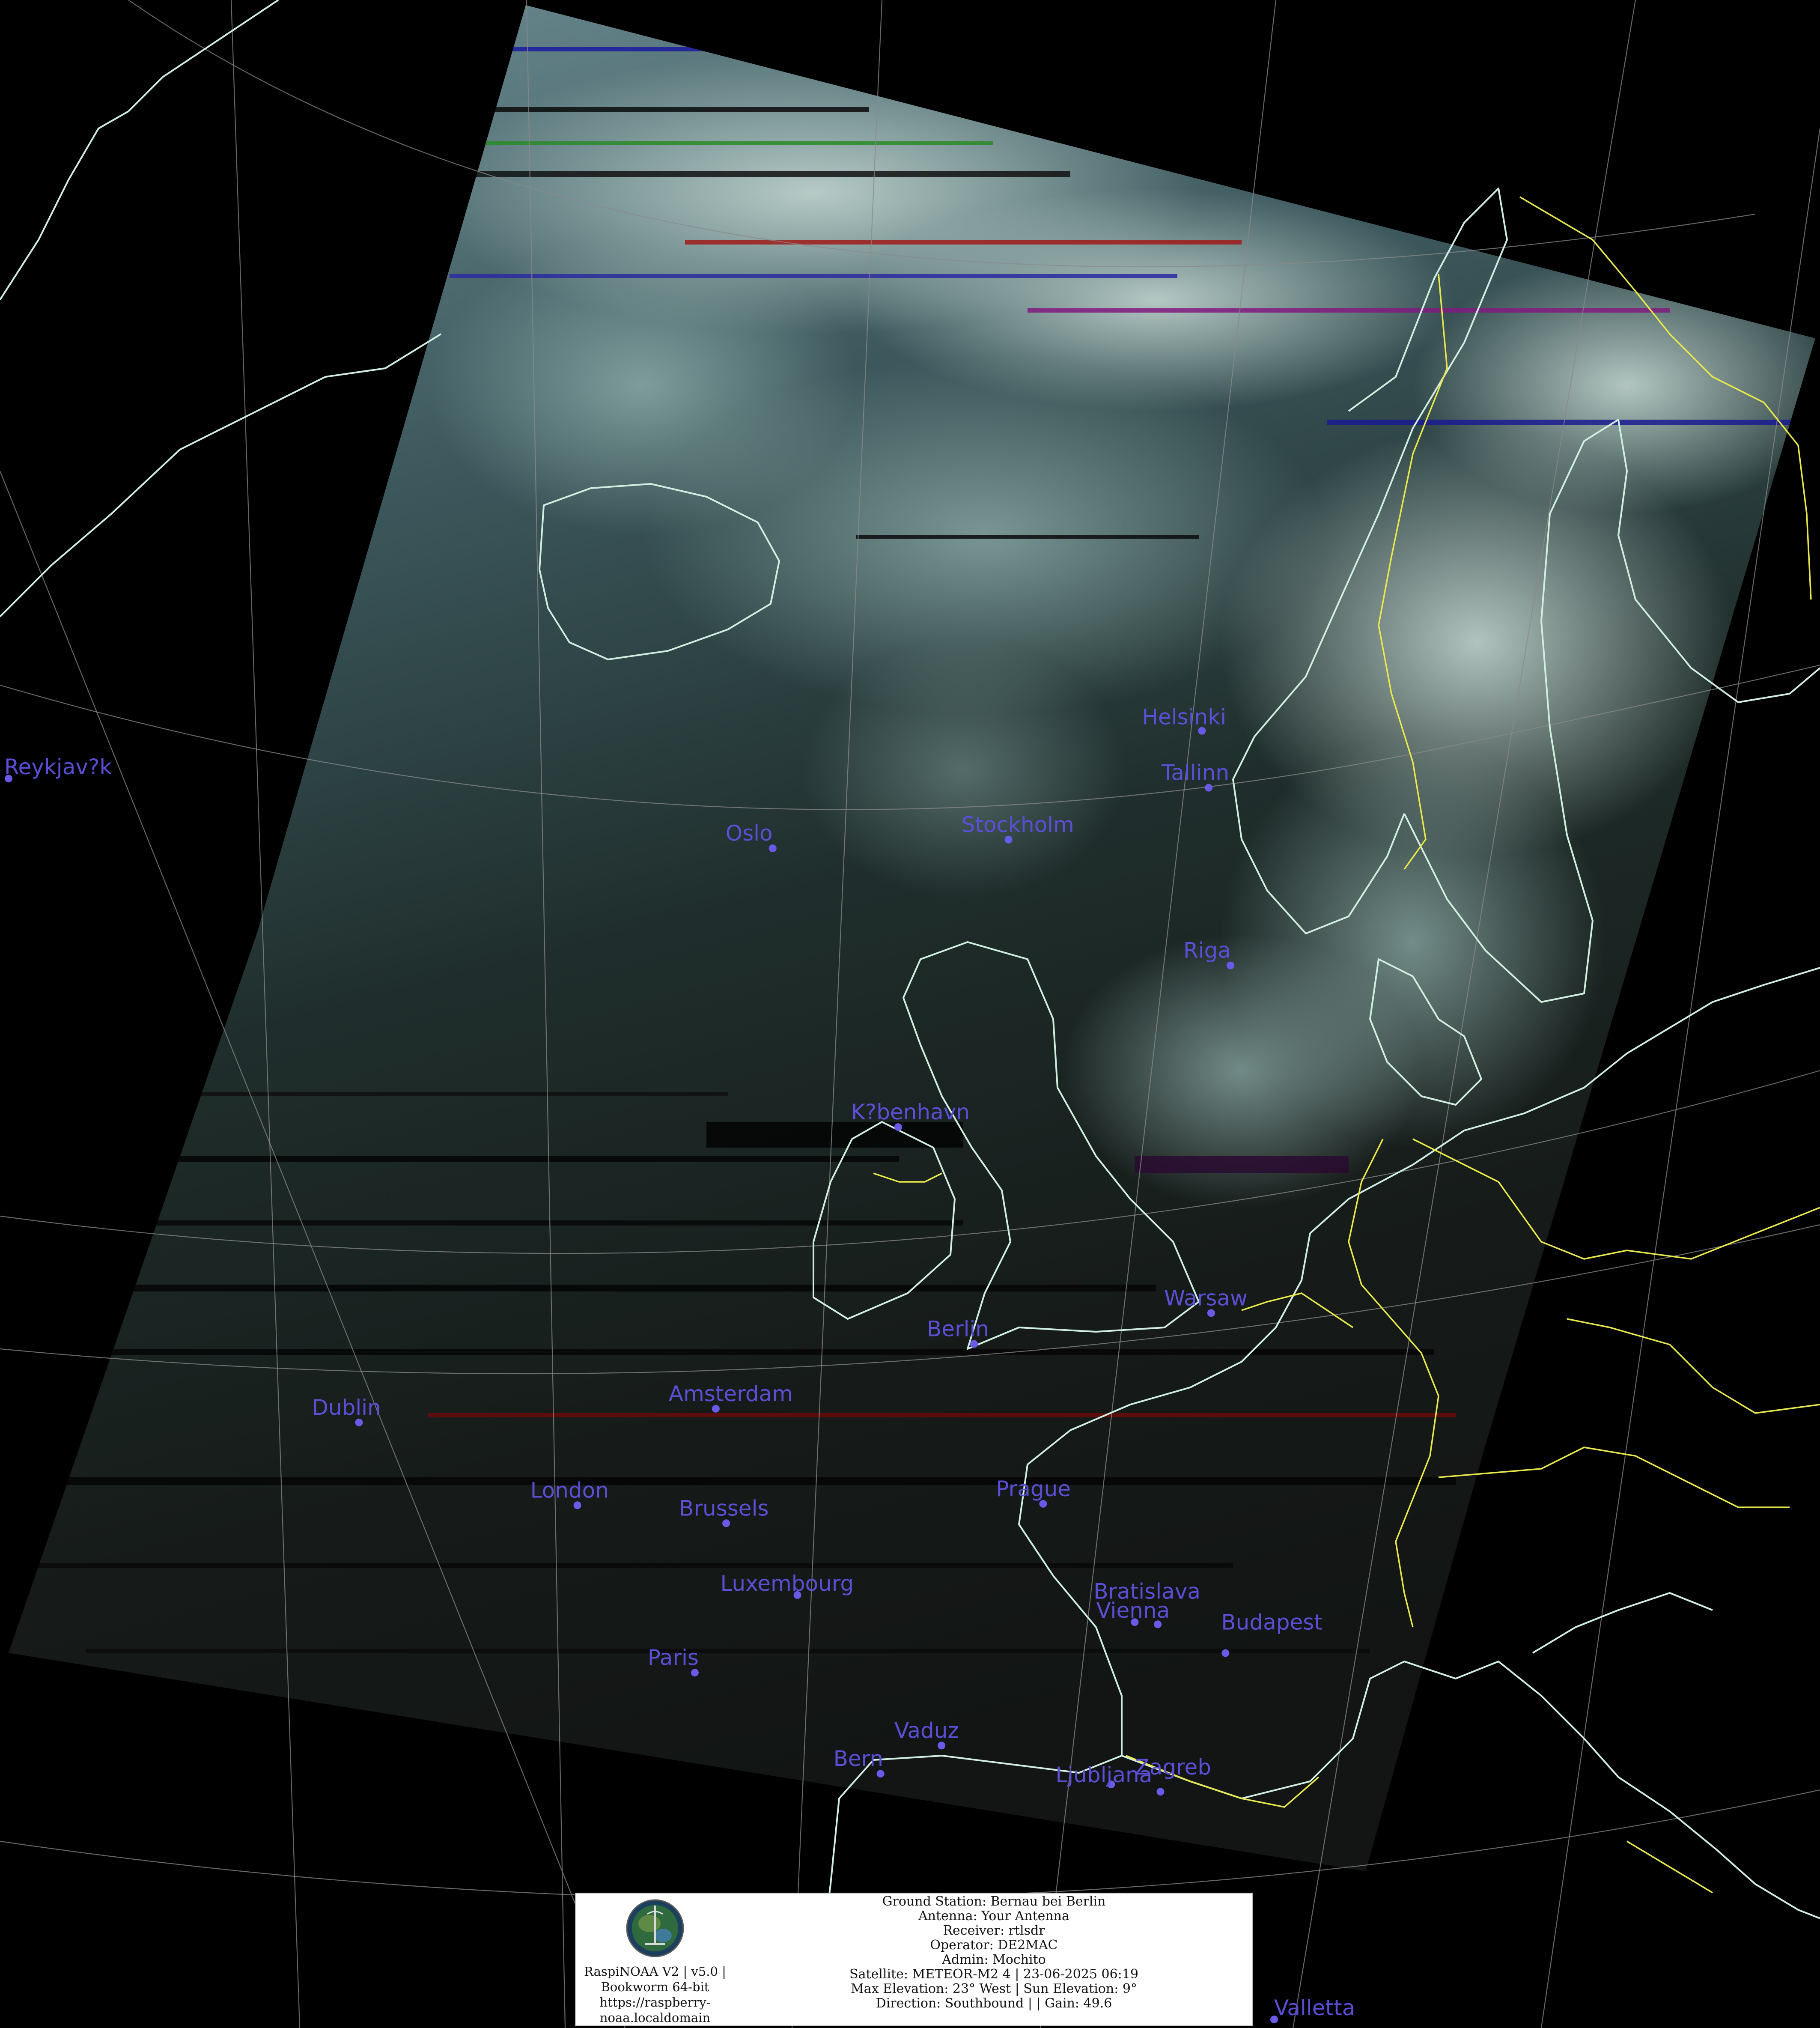  What do you see at coordinates (655, 2002) in the screenshot?
I see `logo-line: https://raspberry-` at bounding box center [655, 2002].